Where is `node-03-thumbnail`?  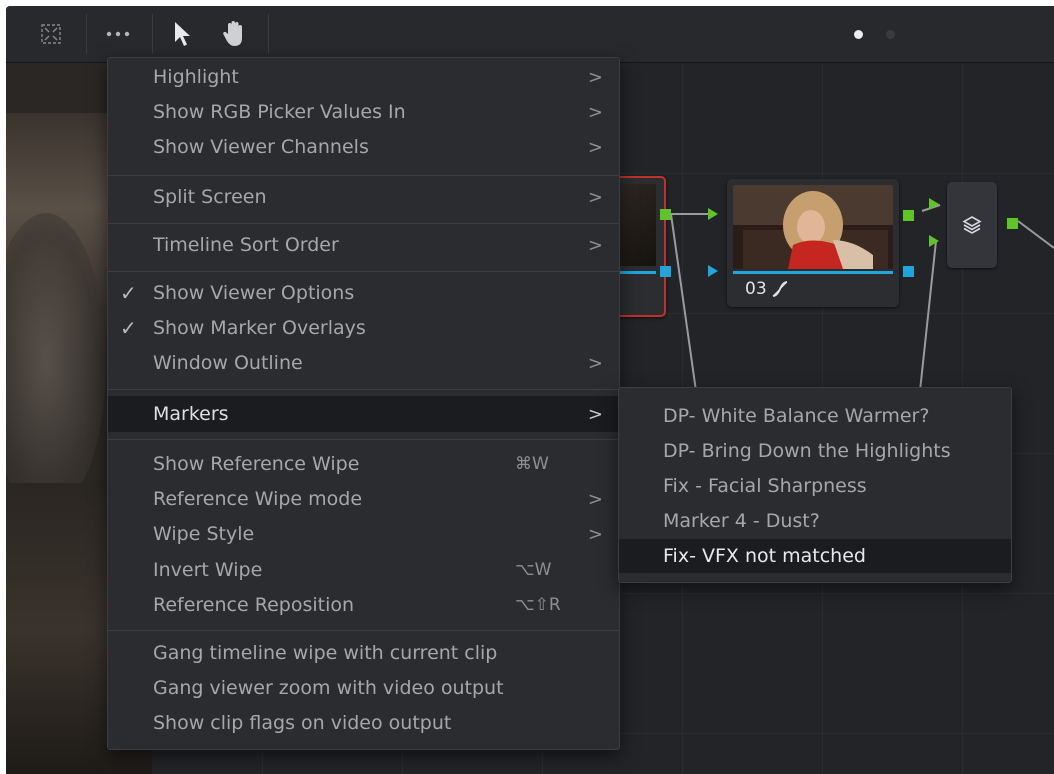 node-03-thumbnail is located at coordinates (813, 227).